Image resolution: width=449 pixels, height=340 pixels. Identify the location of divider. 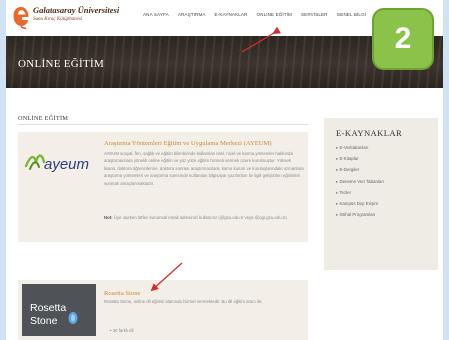
(163, 124).